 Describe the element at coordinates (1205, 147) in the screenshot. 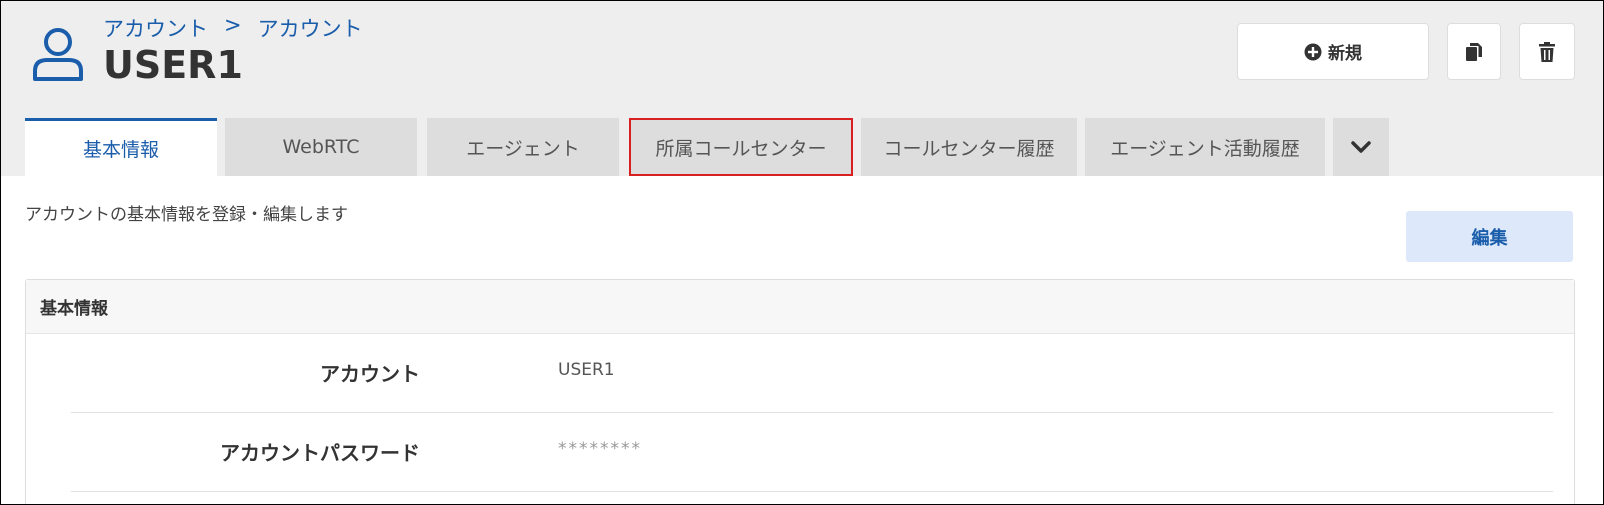

I see `tab-agent-activity-history: エージェント活動履歴` at that location.